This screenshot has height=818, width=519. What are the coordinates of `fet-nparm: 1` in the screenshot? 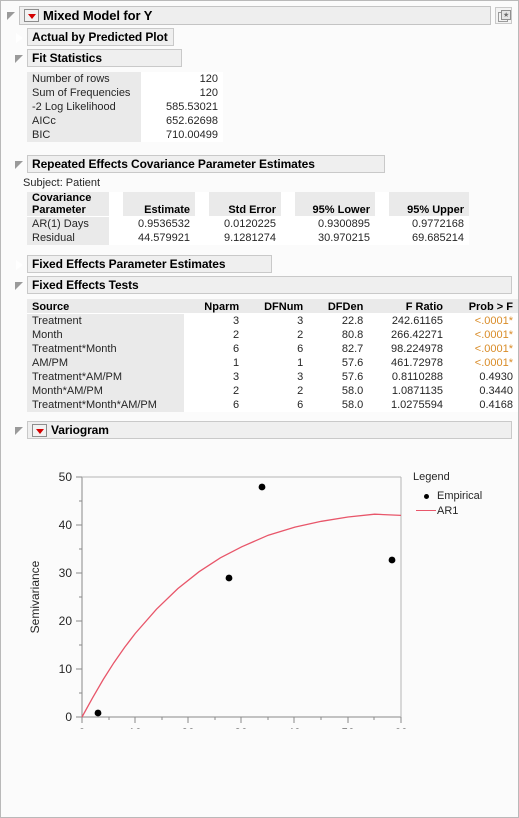 It's located at (214, 363).